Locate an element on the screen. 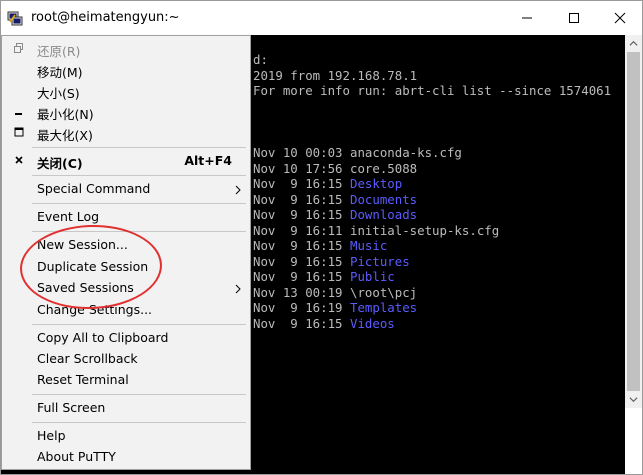 The width and height of the screenshot is (643, 475). menu-item-label: Copy All to Clipboard is located at coordinates (103, 337).